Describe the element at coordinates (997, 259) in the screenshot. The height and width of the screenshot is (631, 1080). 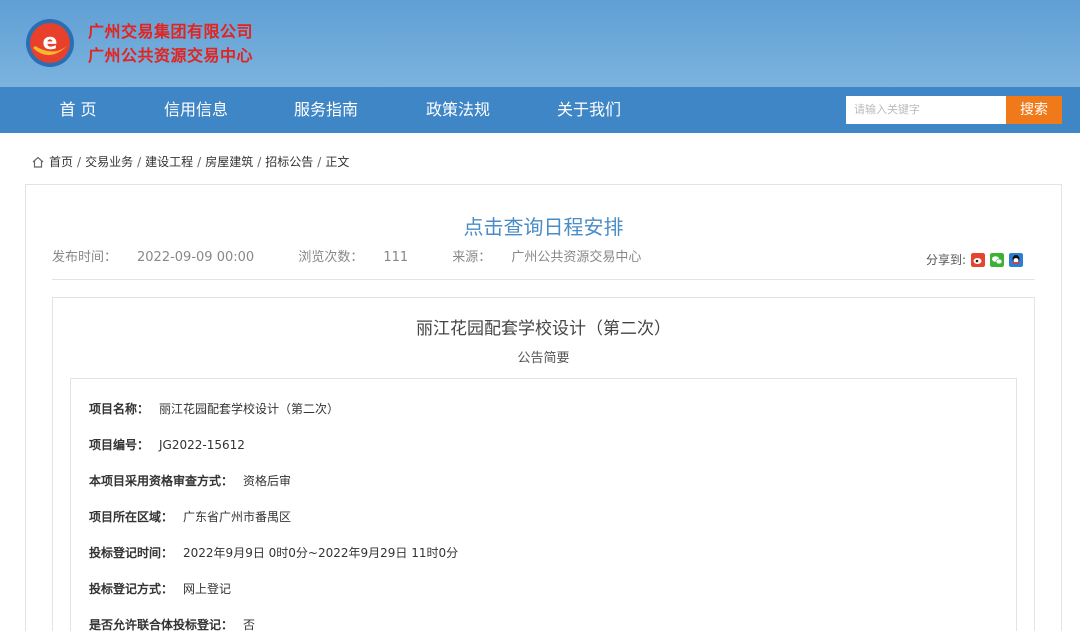
I see `wechat-icon` at that location.